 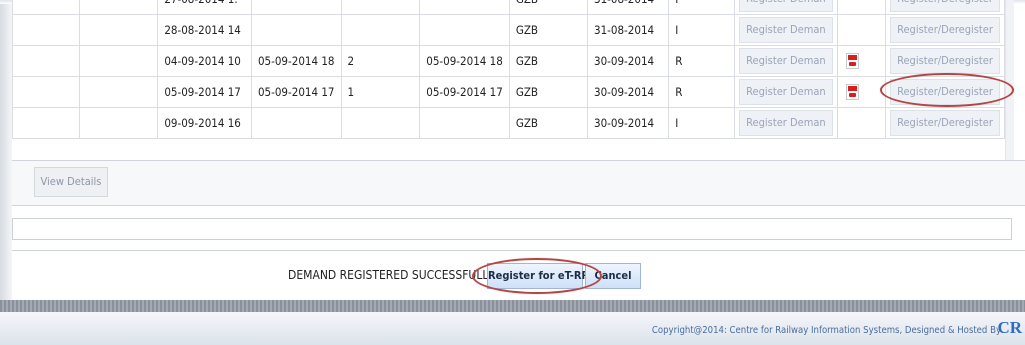 What do you see at coordinates (518, 183) in the screenshot?
I see `action-panel: View Details` at bounding box center [518, 183].